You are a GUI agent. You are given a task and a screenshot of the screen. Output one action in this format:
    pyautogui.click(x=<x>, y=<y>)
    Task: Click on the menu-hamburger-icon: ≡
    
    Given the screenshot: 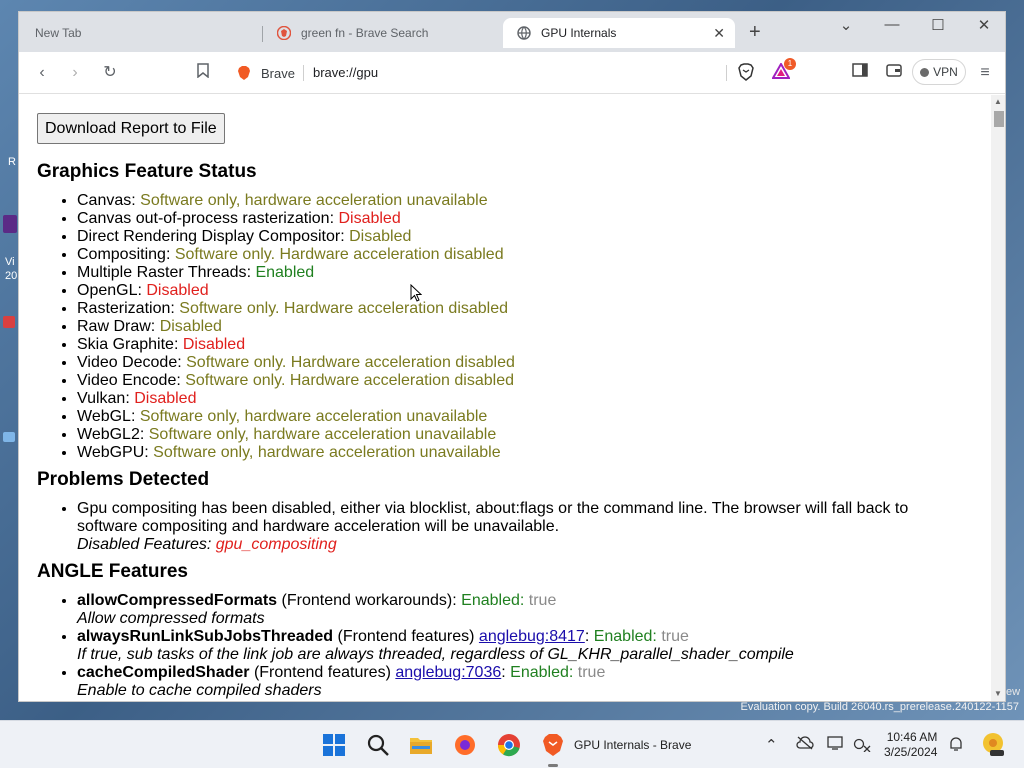 What is the action you would take?
    pyautogui.click(x=985, y=73)
    